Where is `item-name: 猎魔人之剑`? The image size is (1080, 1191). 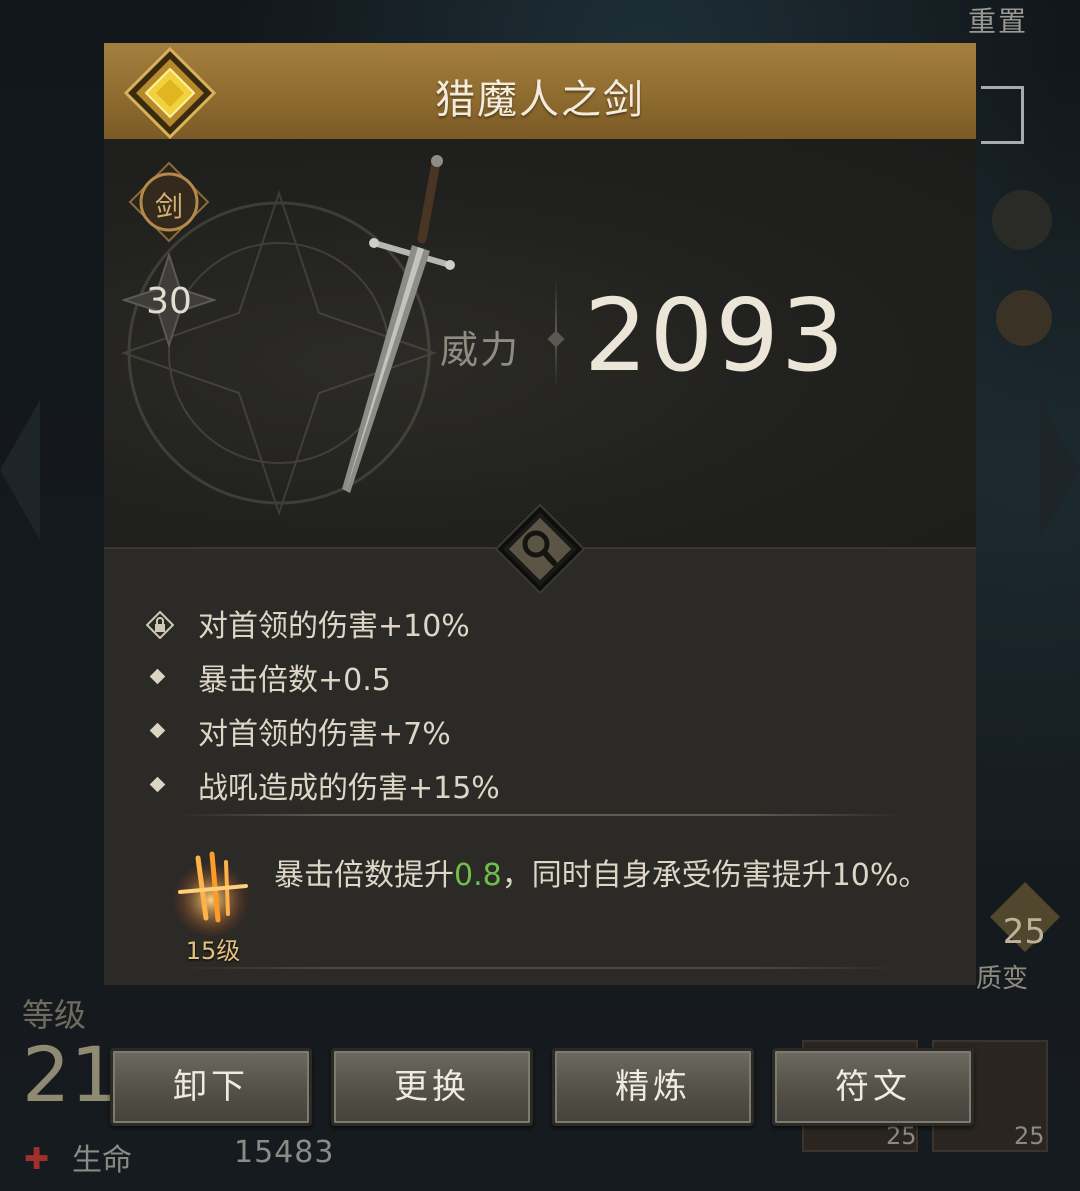
item-name: 猎魔人之剑 is located at coordinates (540, 100).